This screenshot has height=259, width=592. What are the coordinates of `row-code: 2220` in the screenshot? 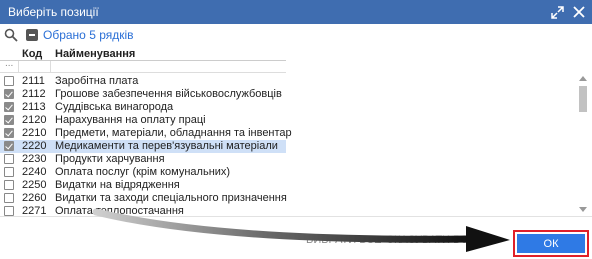 It's located at (34, 146).